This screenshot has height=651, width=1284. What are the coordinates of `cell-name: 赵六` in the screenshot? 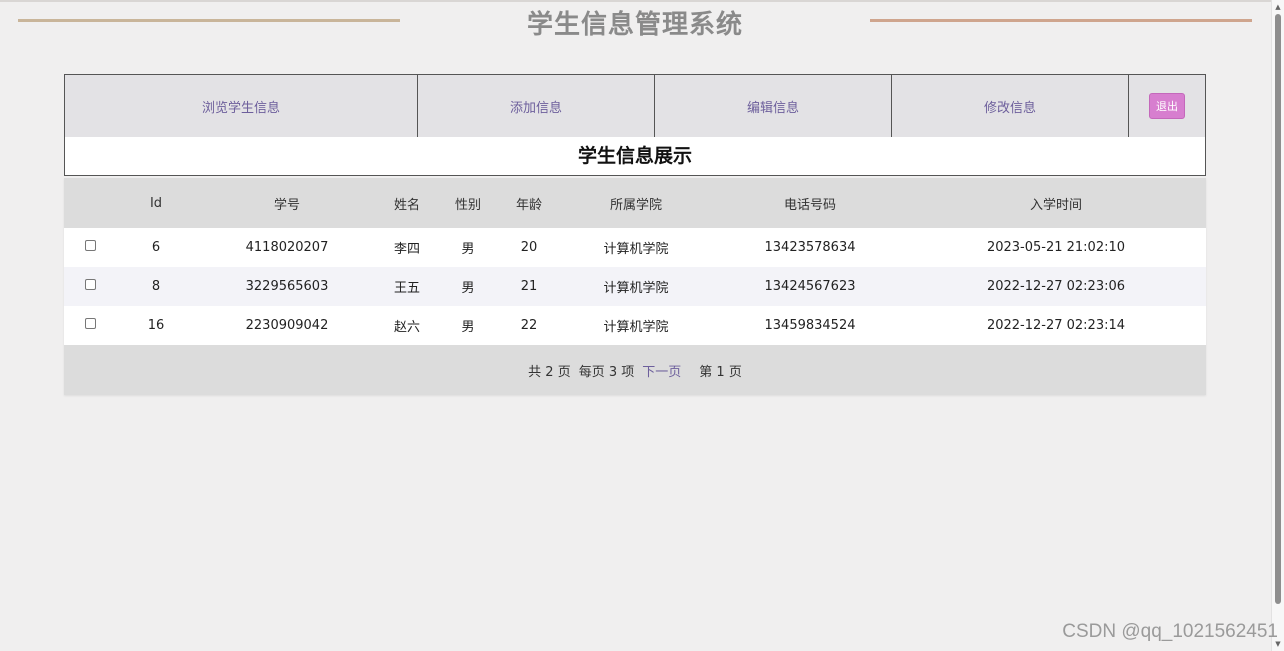 It's located at (406, 327).